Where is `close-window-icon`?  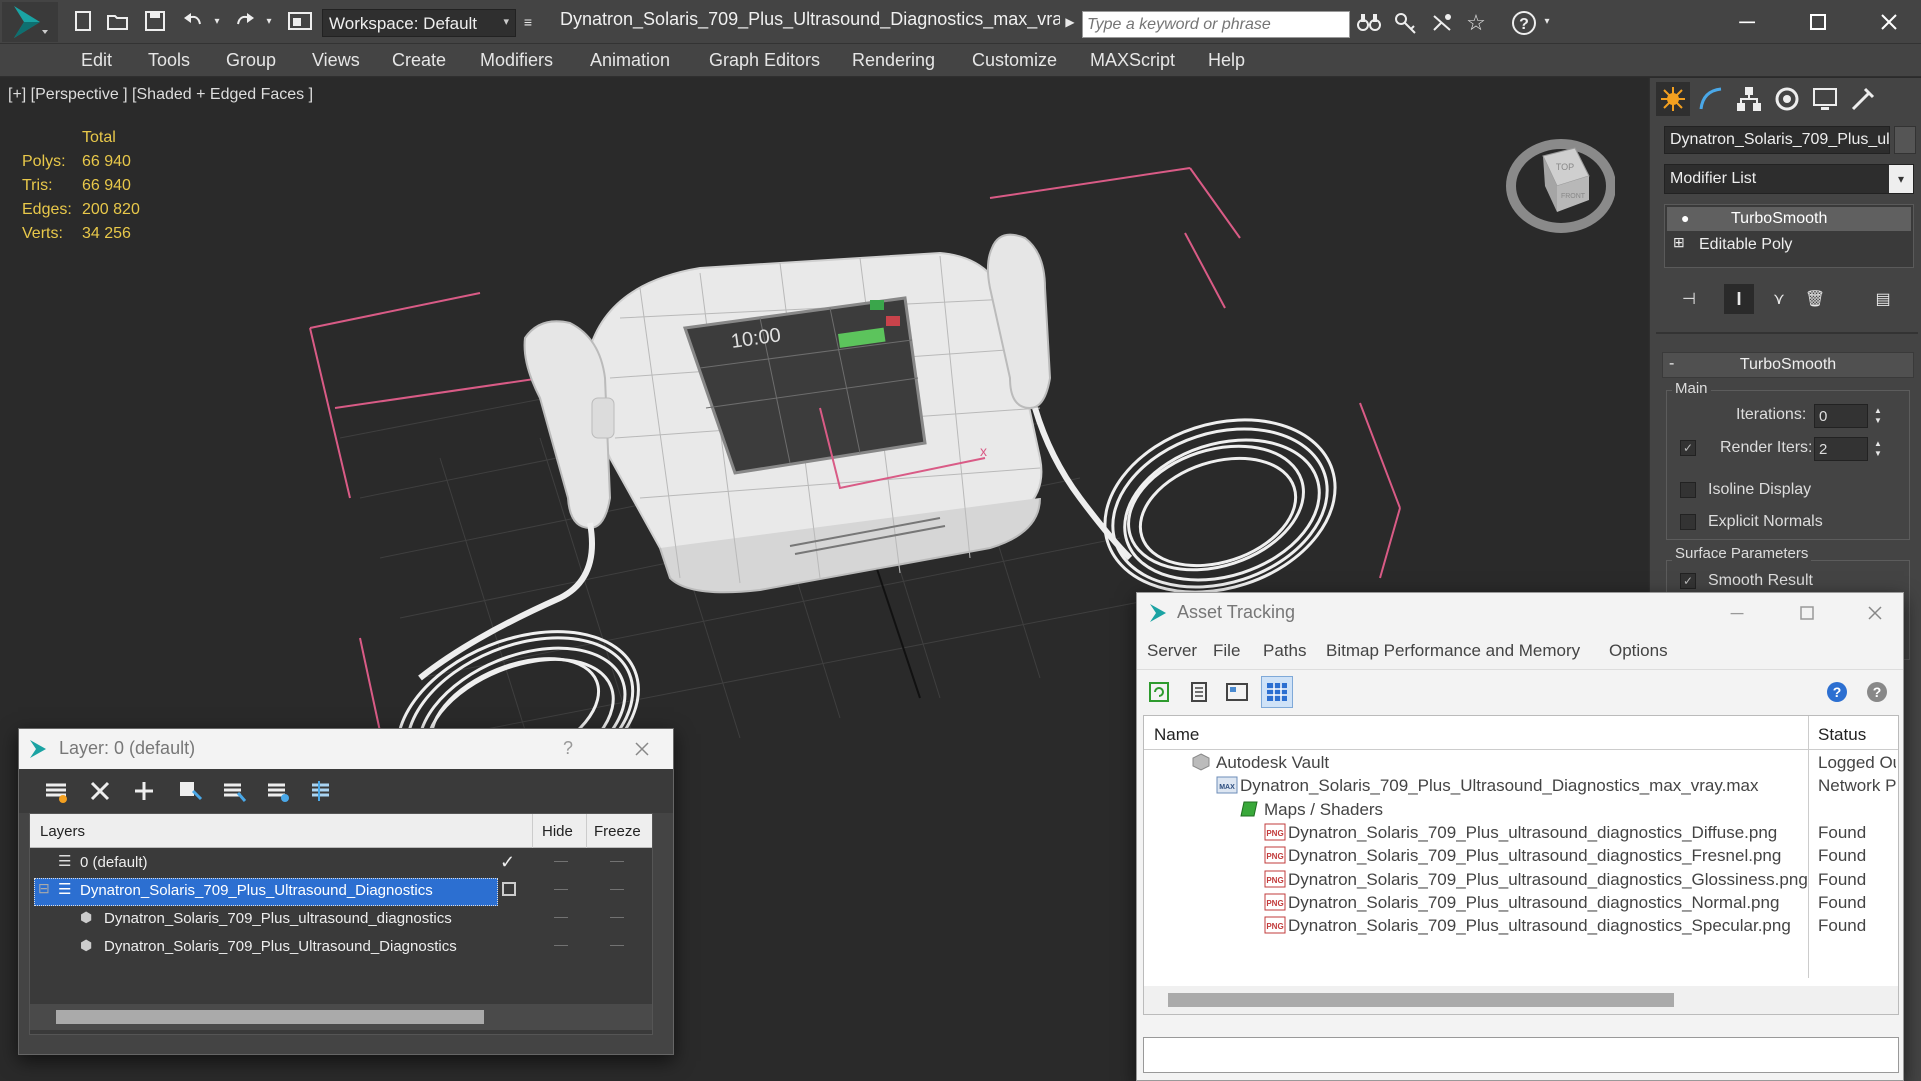
close-window-icon is located at coordinates (1889, 22).